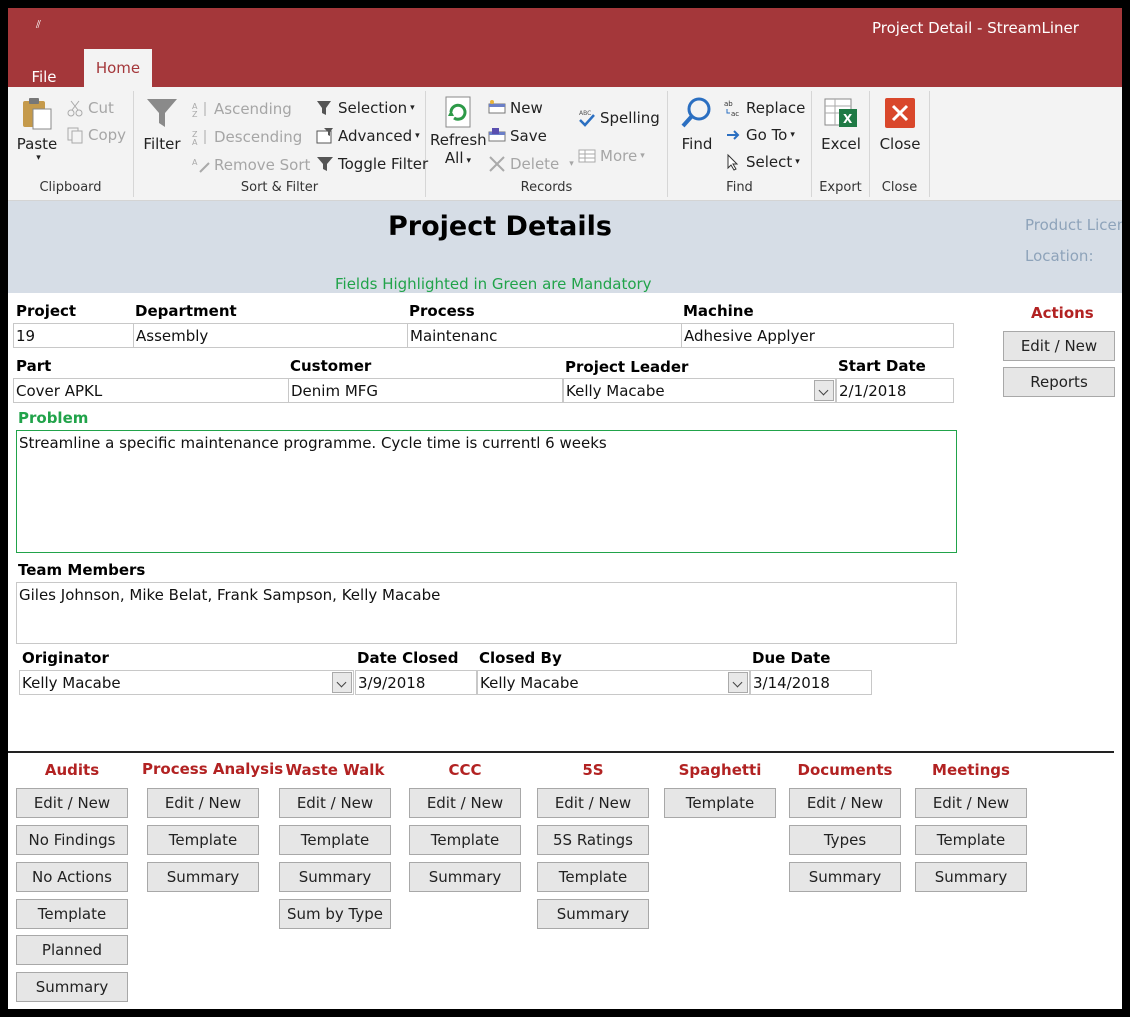 The image size is (1130, 1017). I want to click on refresh-icon, so click(458, 113).